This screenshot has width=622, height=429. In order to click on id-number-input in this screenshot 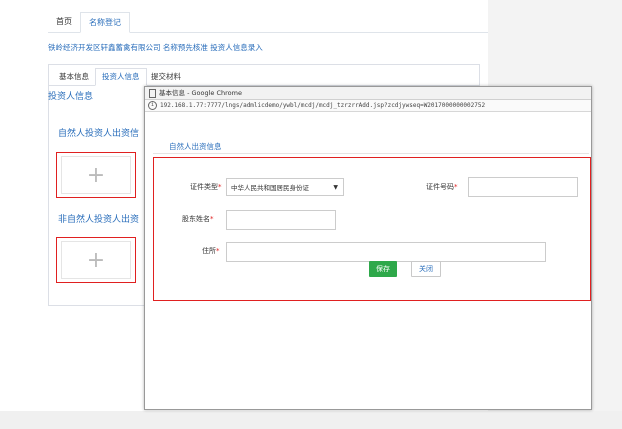, I will do `click(523, 187)`.